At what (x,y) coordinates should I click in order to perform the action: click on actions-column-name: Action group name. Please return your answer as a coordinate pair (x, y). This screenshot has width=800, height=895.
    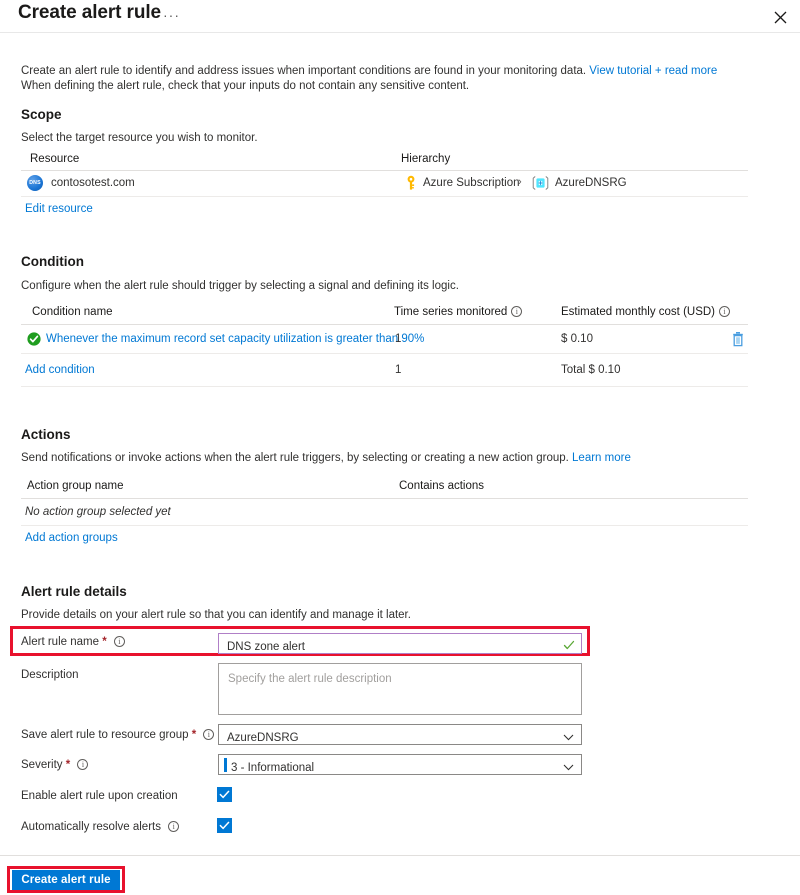
    Looking at the image, I should click on (75, 486).